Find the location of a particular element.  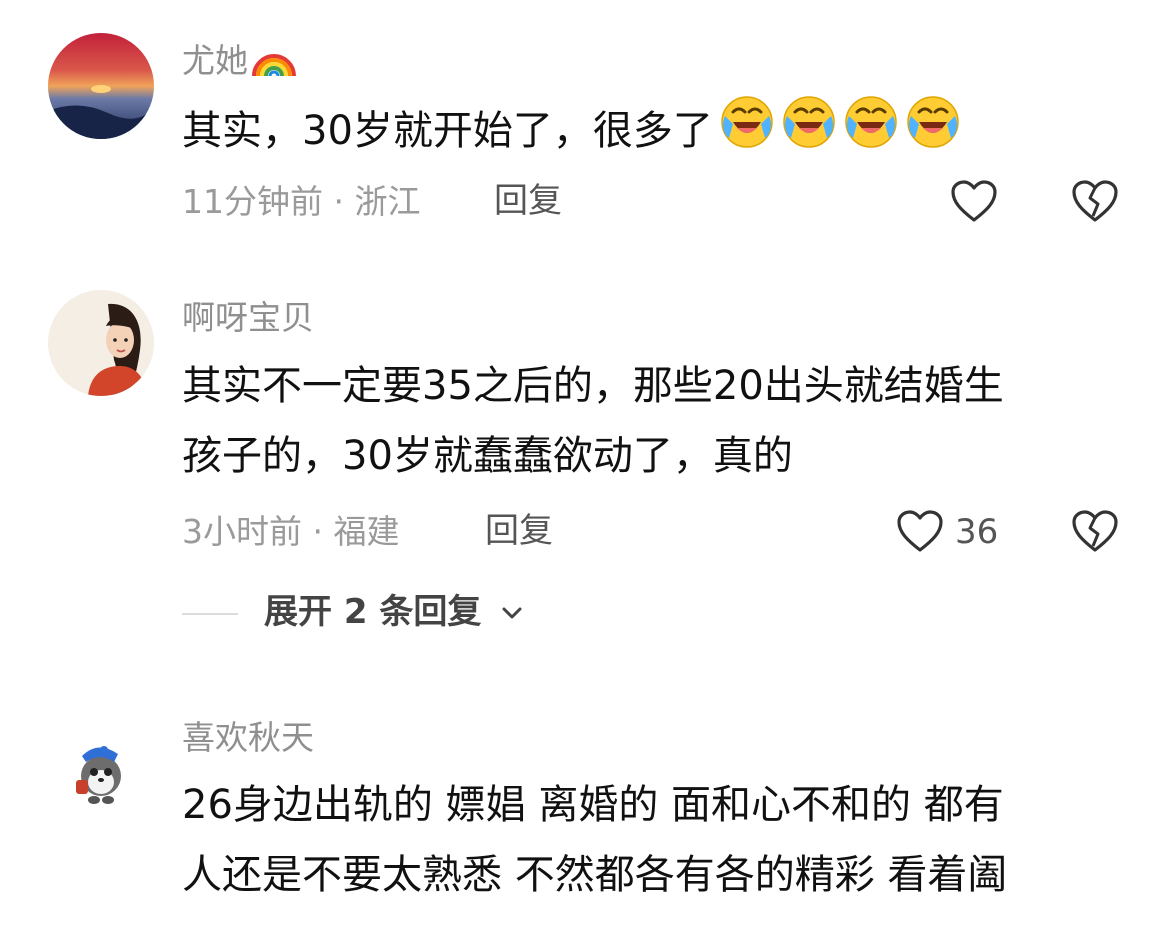

emoji-row is located at coordinates (837, 125).